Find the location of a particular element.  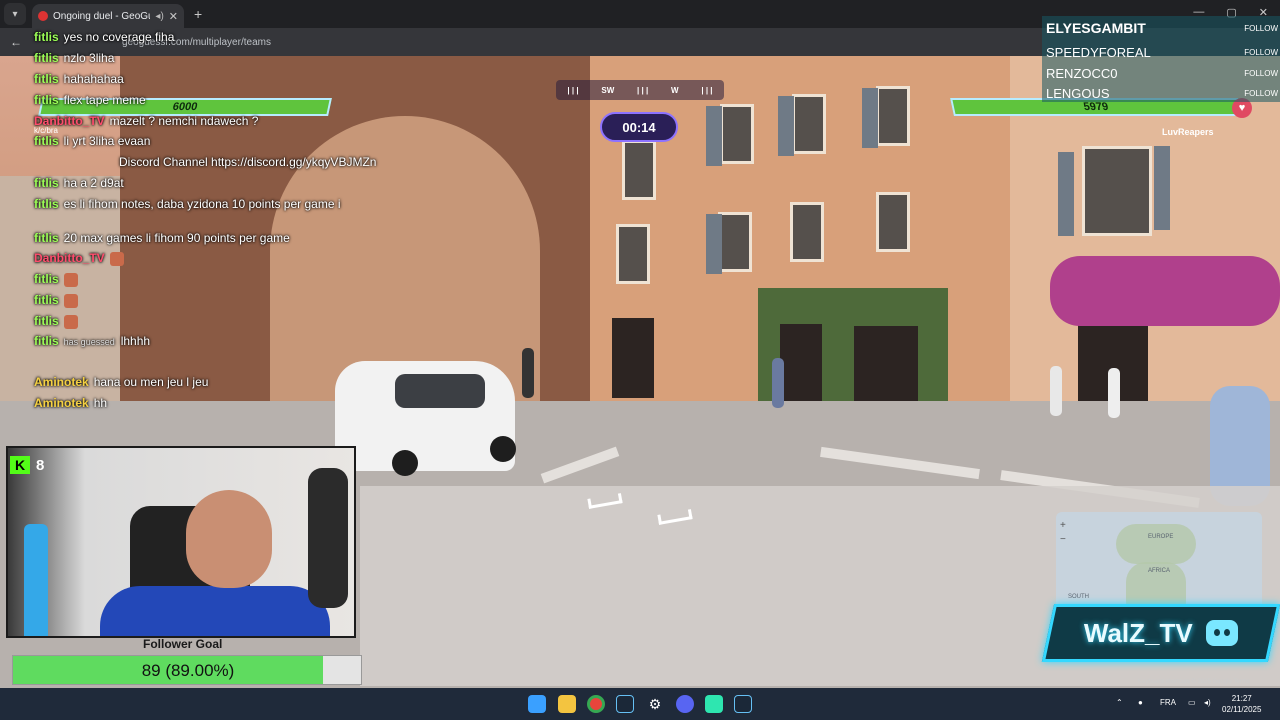

chat-message: fitlis ha a 2 d9at is located at coordinates (79, 183).